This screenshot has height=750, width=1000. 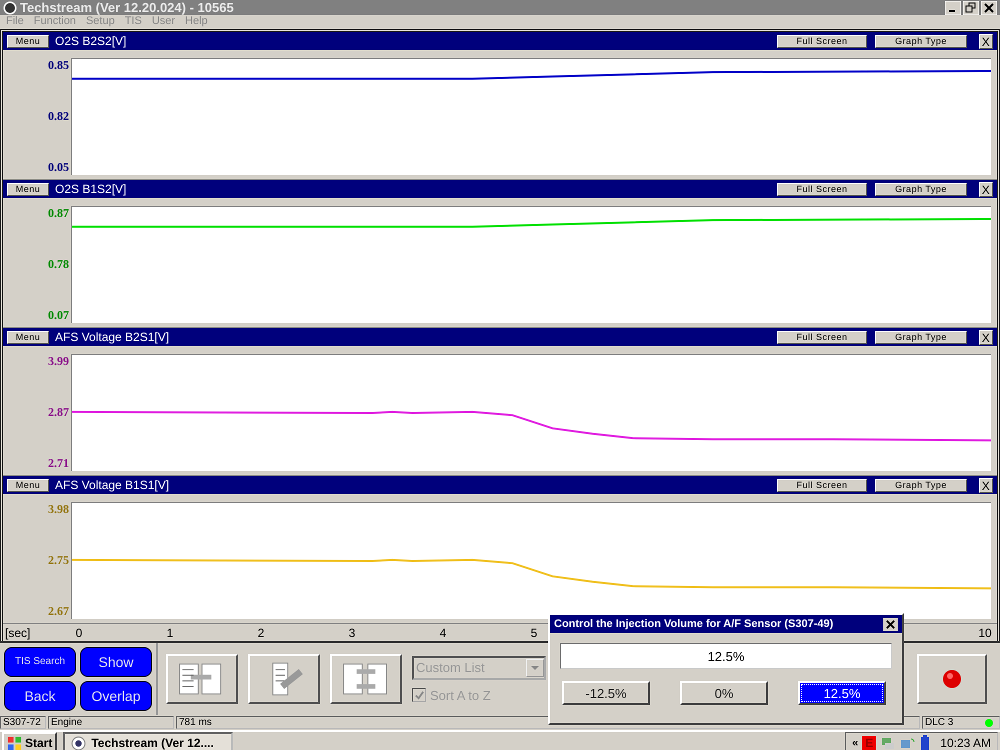 I want to click on graph-title: O2S B2S2[V], so click(x=91, y=41).